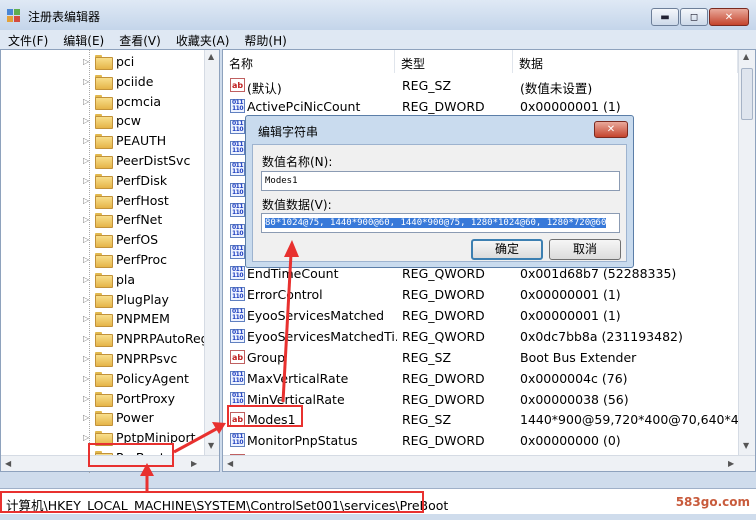 Image resolution: width=756 pixels, height=520 pixels. What do you see at coordinates (287, 328) in the screenshot?
I see `arrow-to-dialog` at bounding box center [287, 328].